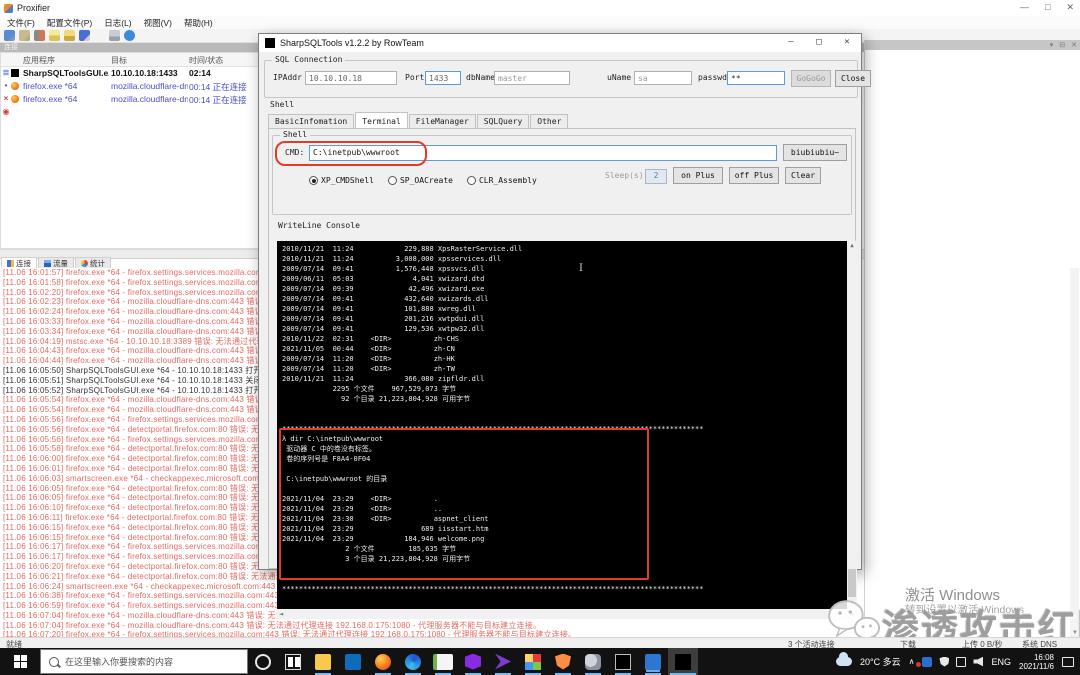 This screenshot has height=675, width=1080. I want to click on edge-taskbar-button, so click(413, 661).